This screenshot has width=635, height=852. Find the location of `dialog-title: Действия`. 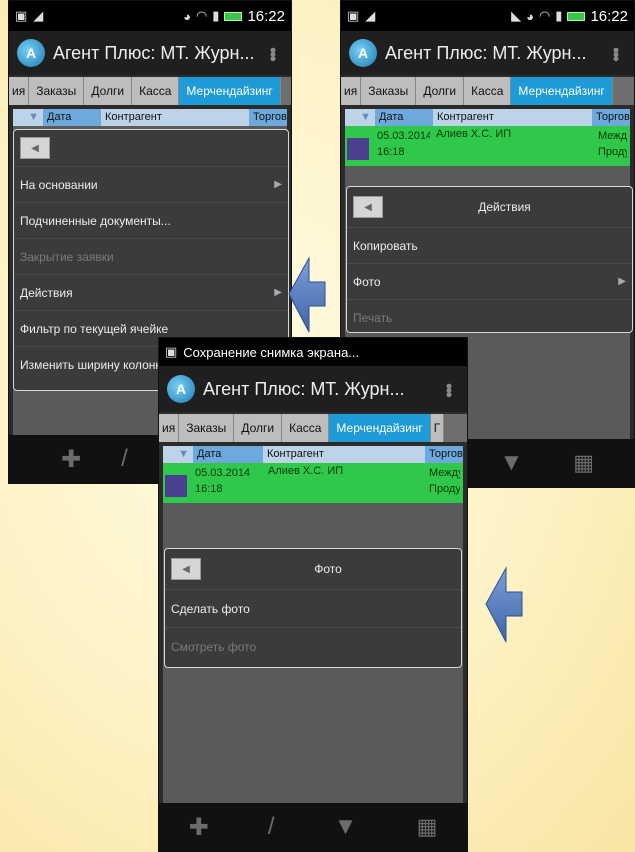

dialog-title: Действия is located at coordinates (504, 207).